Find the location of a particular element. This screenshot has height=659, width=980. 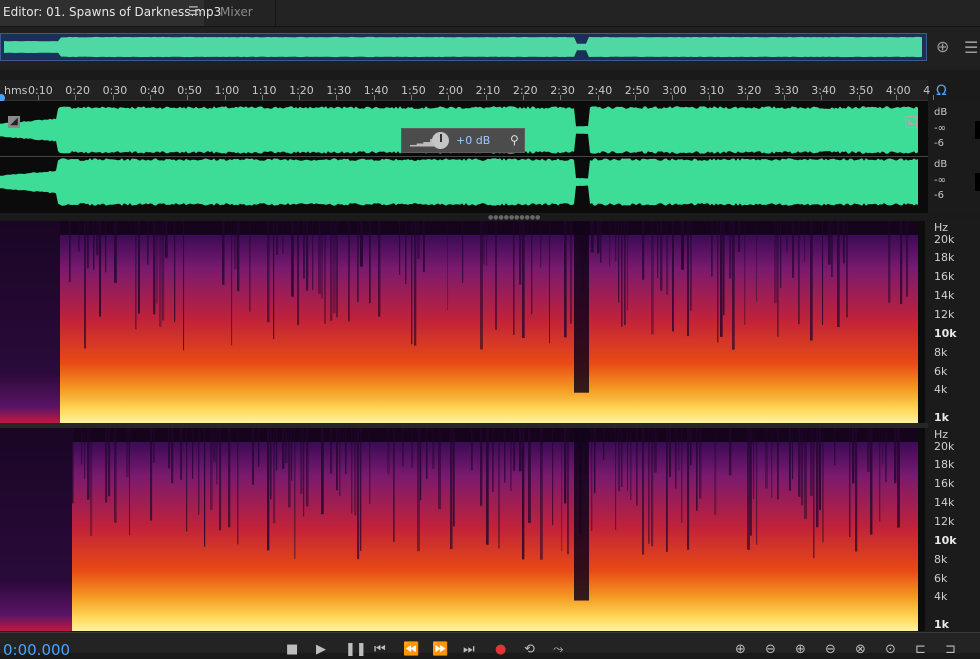

pin-icon: ⚲ is located at coordinates (514, 140).